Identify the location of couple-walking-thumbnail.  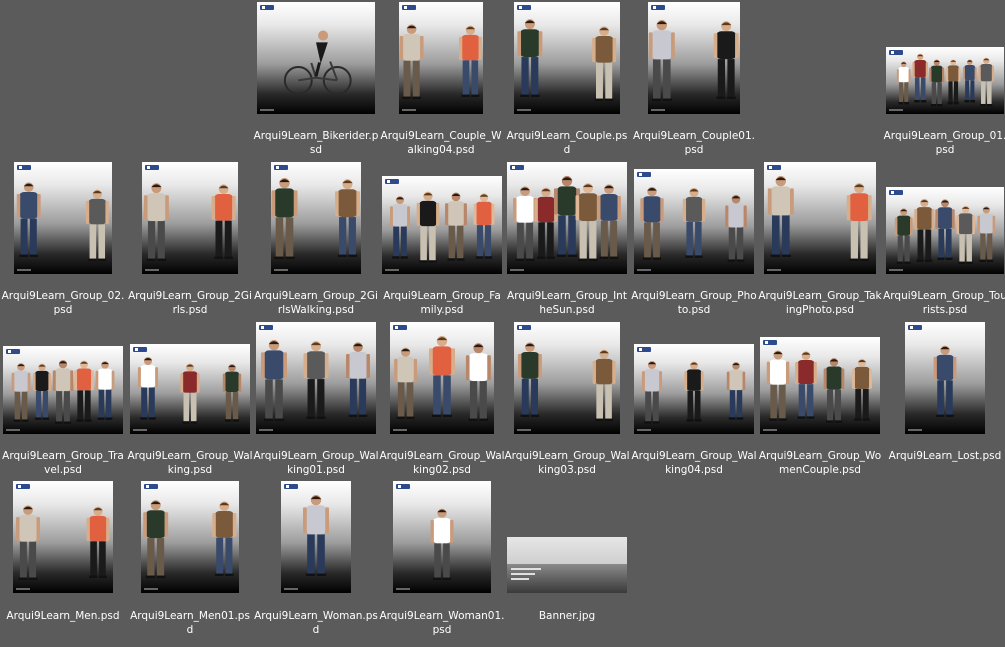
(441, 58).